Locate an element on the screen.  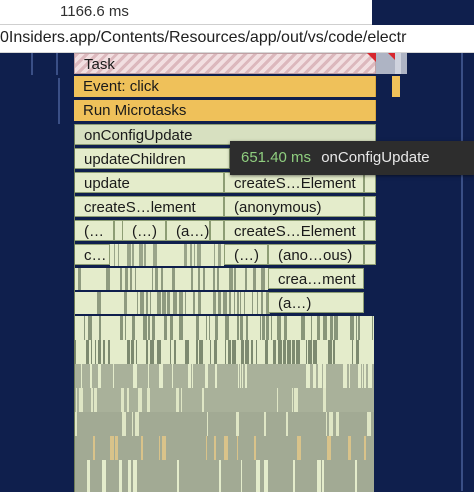
flame-create-element-label: createS…Element is located at coordinates (295, 183).